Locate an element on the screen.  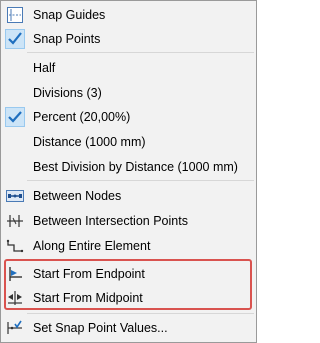
menu-item-label: Between Intersection Points is located at coordinates (110, 221).